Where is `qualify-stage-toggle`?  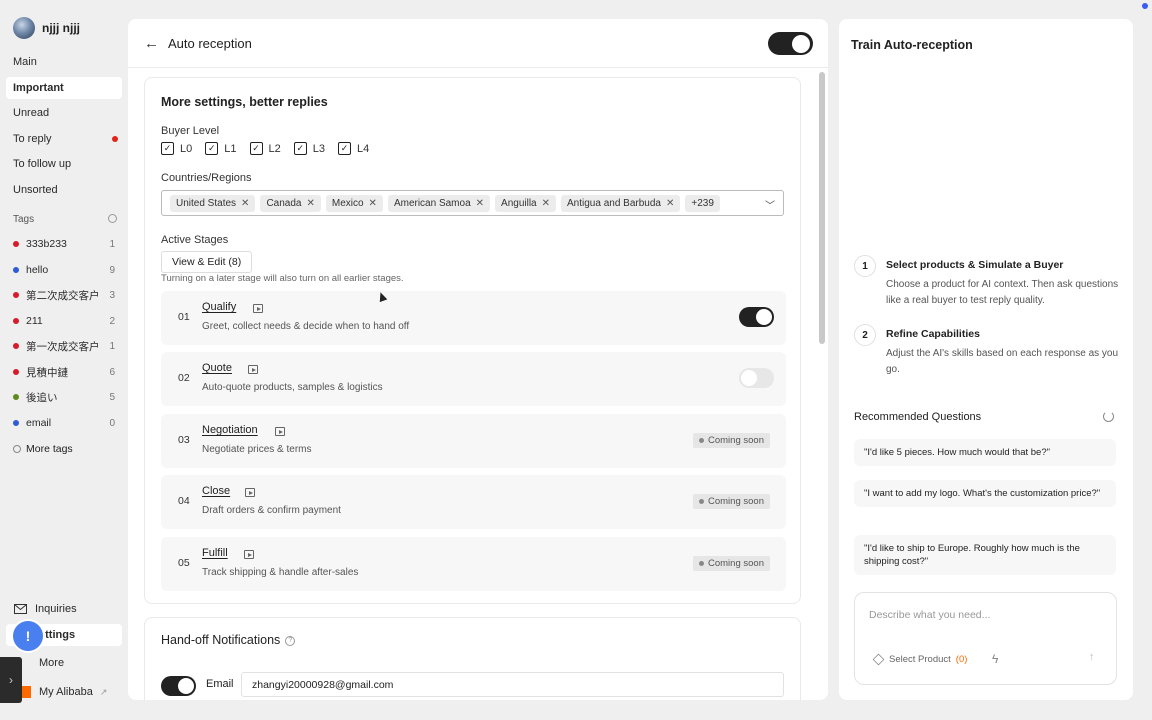 qualify-stage-toggle is located at coordinates (756, 317).